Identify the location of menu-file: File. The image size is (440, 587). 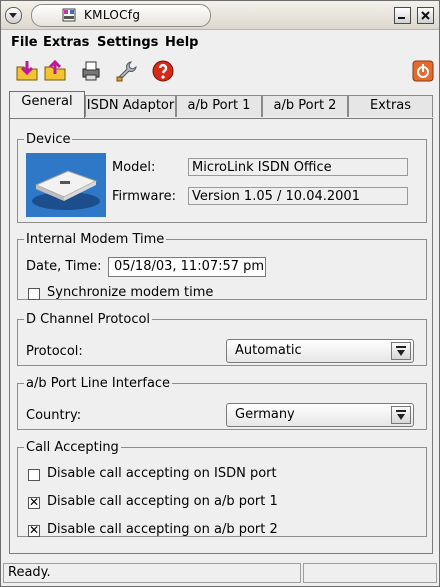
(24, 42).